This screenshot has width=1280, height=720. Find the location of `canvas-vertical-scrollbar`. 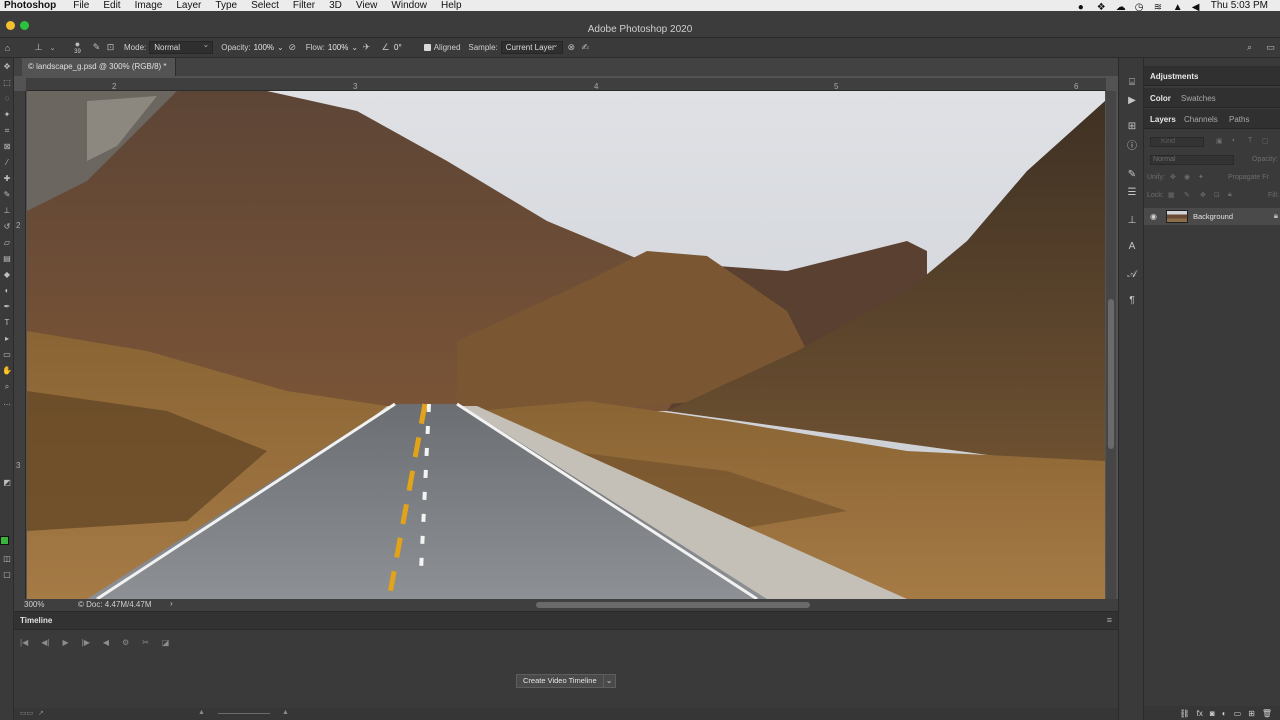

canvas-vertical-scrollbar is located at coordinates (1111, 345).